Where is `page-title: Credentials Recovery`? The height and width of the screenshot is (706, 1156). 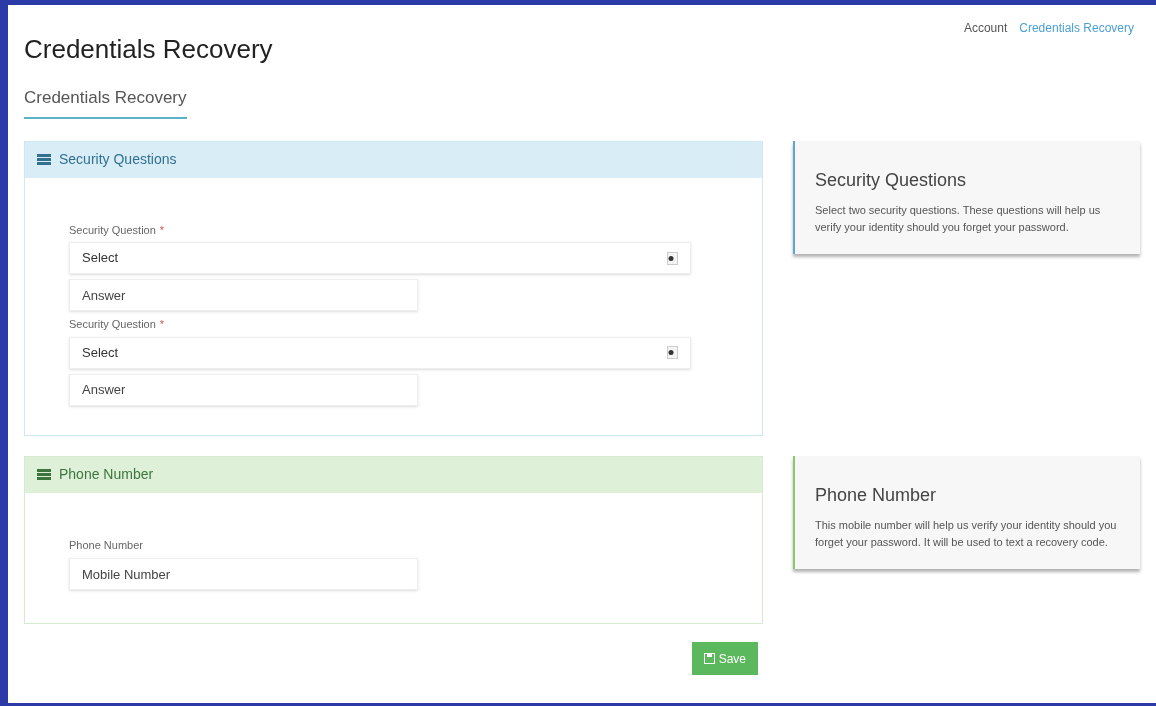
page-title: Credentials Recovery is located at coordinates (149, 49).